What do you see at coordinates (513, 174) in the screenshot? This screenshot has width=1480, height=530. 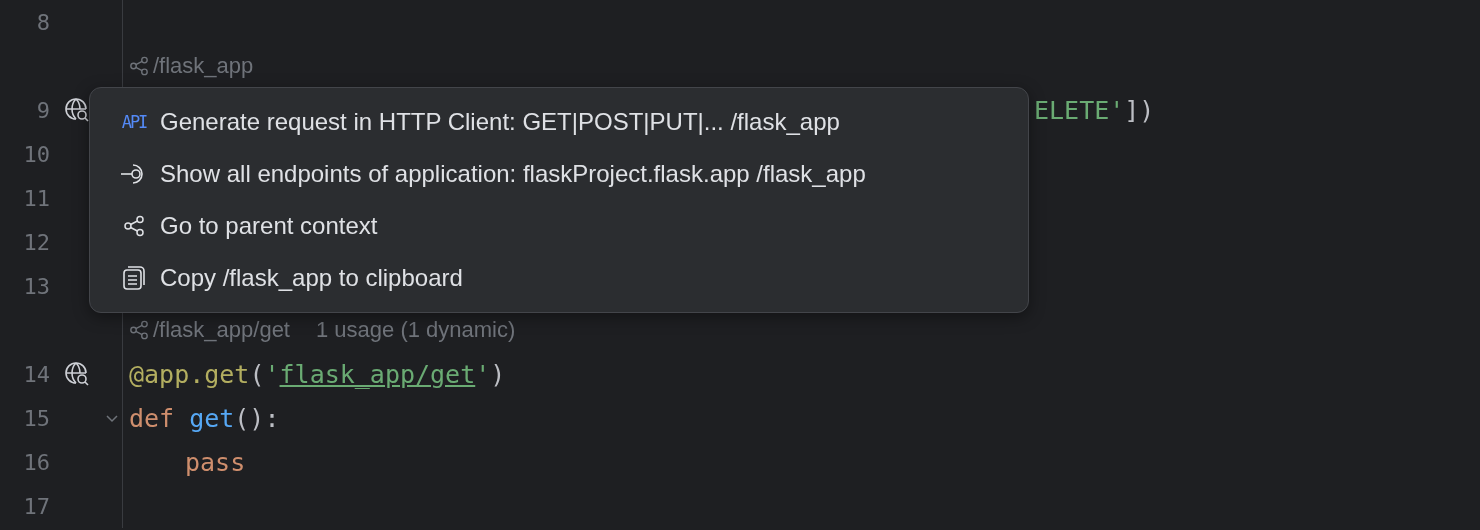 I see `menu-item: Show all endpoints of application: flaskProject.flask.app /flask_app` at bounding box center [513, 174].